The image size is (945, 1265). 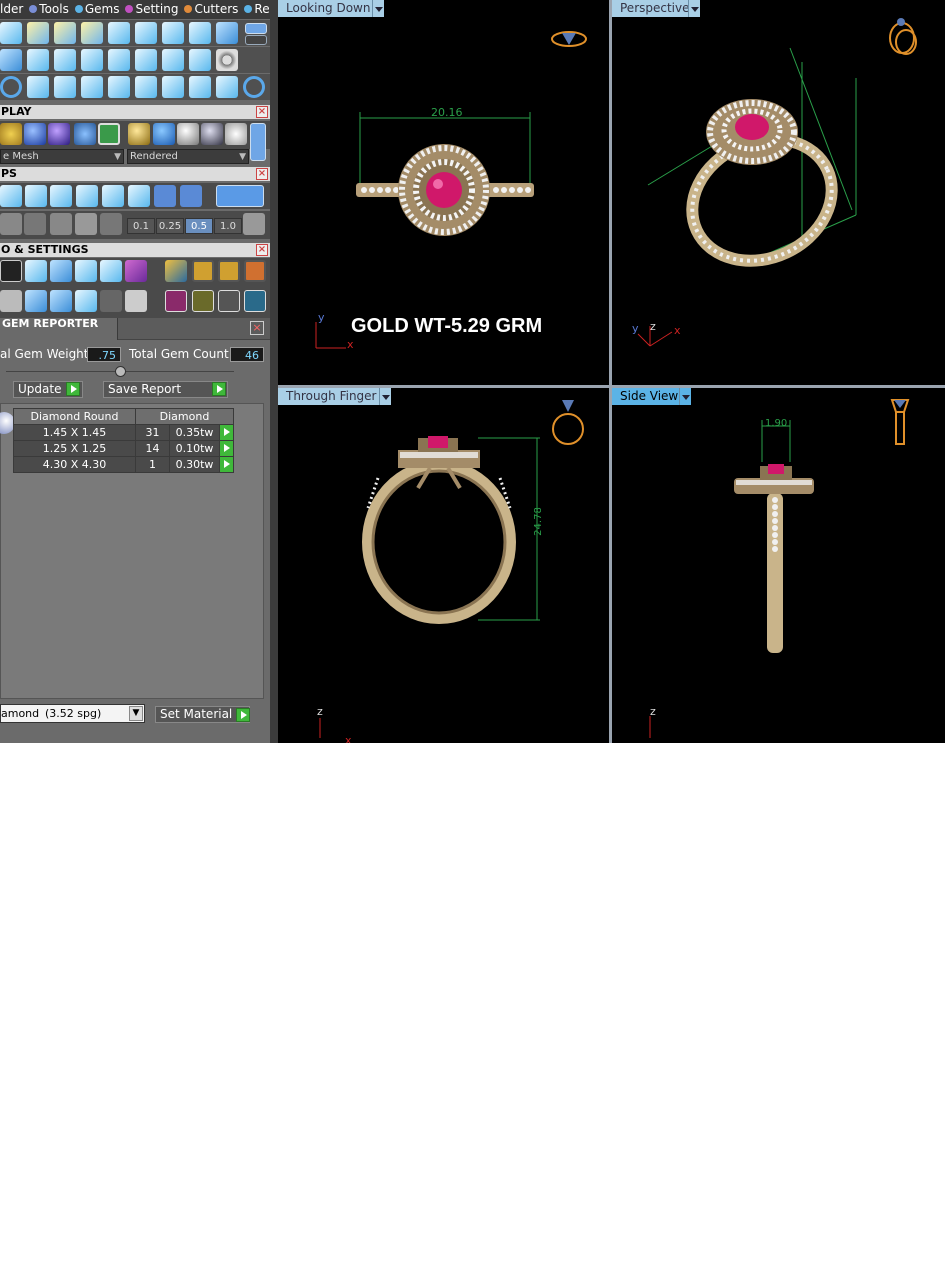 I want to click on scale-gem-icon, so click(x=203, y=301).